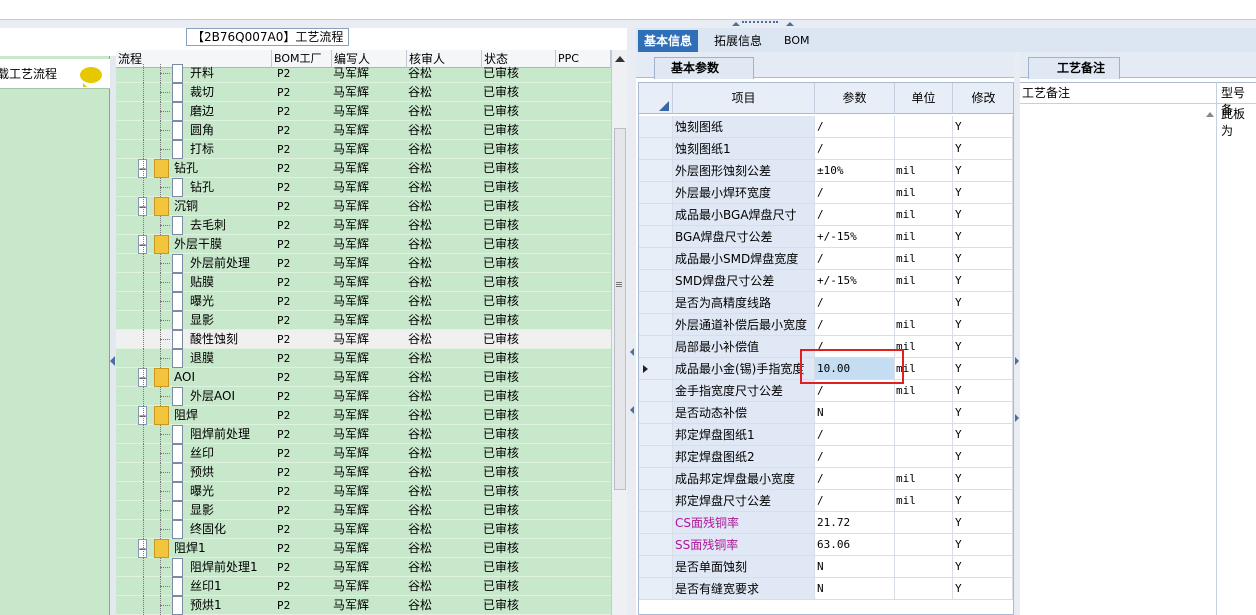 The height and width of the screenshot is (615, 1256). What do you see at coordinates (619, 332) in the screenshot?
I see `flow-grid-scrollbar` at bounding box center [619, 332].